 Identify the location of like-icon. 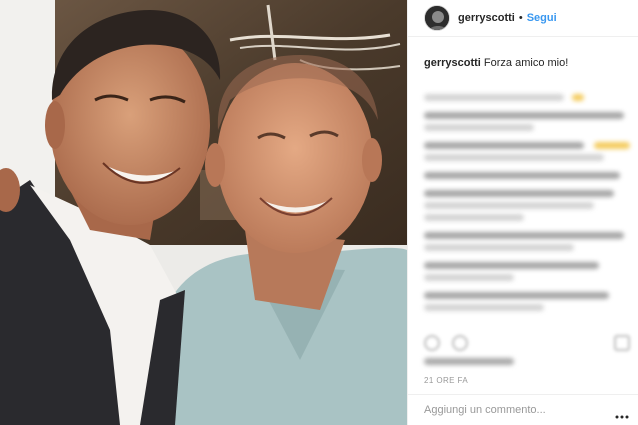
(432, 343).